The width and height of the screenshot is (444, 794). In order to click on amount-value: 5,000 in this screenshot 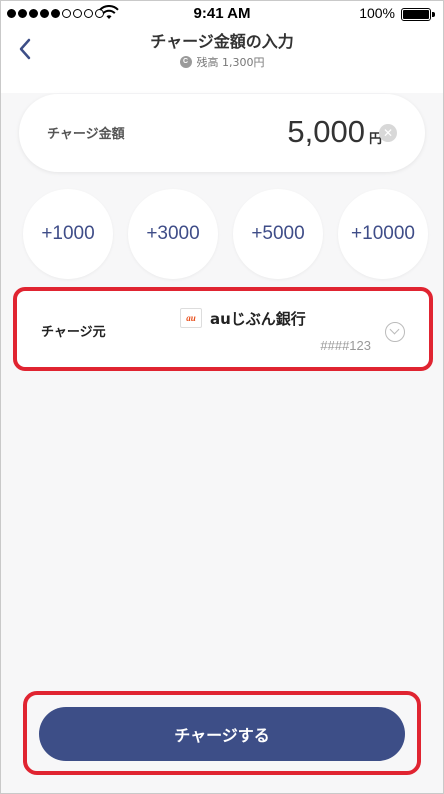, I will do `click(326, 132)`.